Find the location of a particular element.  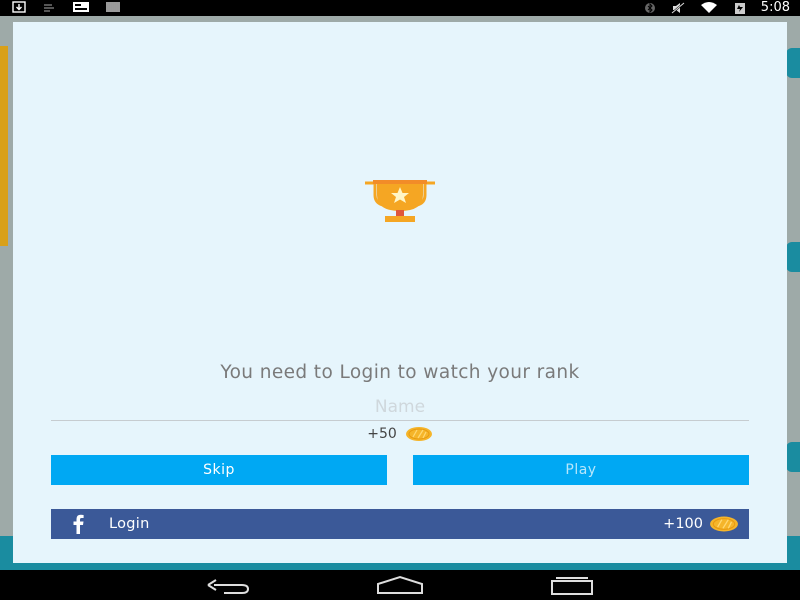

facebook-bonus: +100 is located at coordinates (701, 524).